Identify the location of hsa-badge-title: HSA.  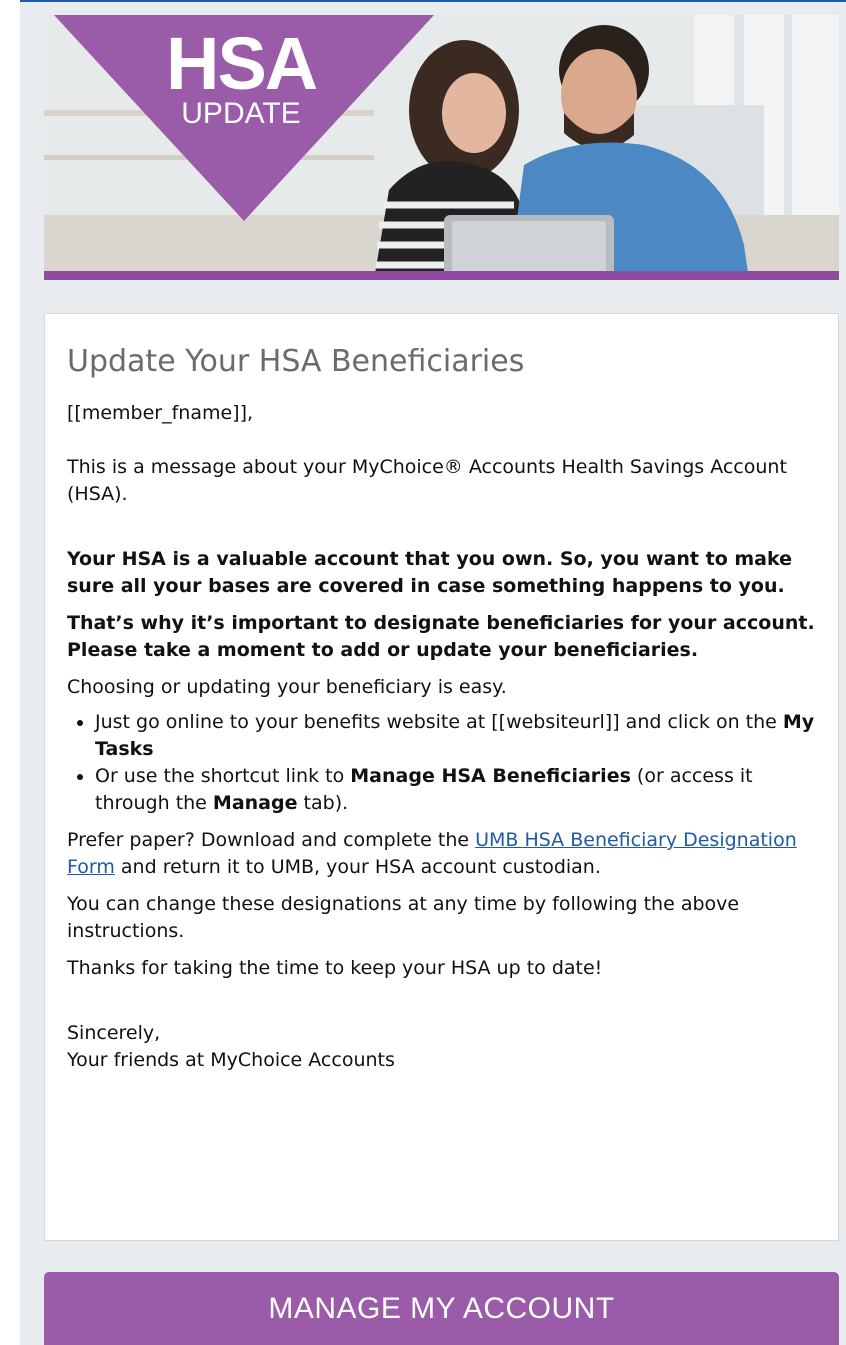
(242, 63).